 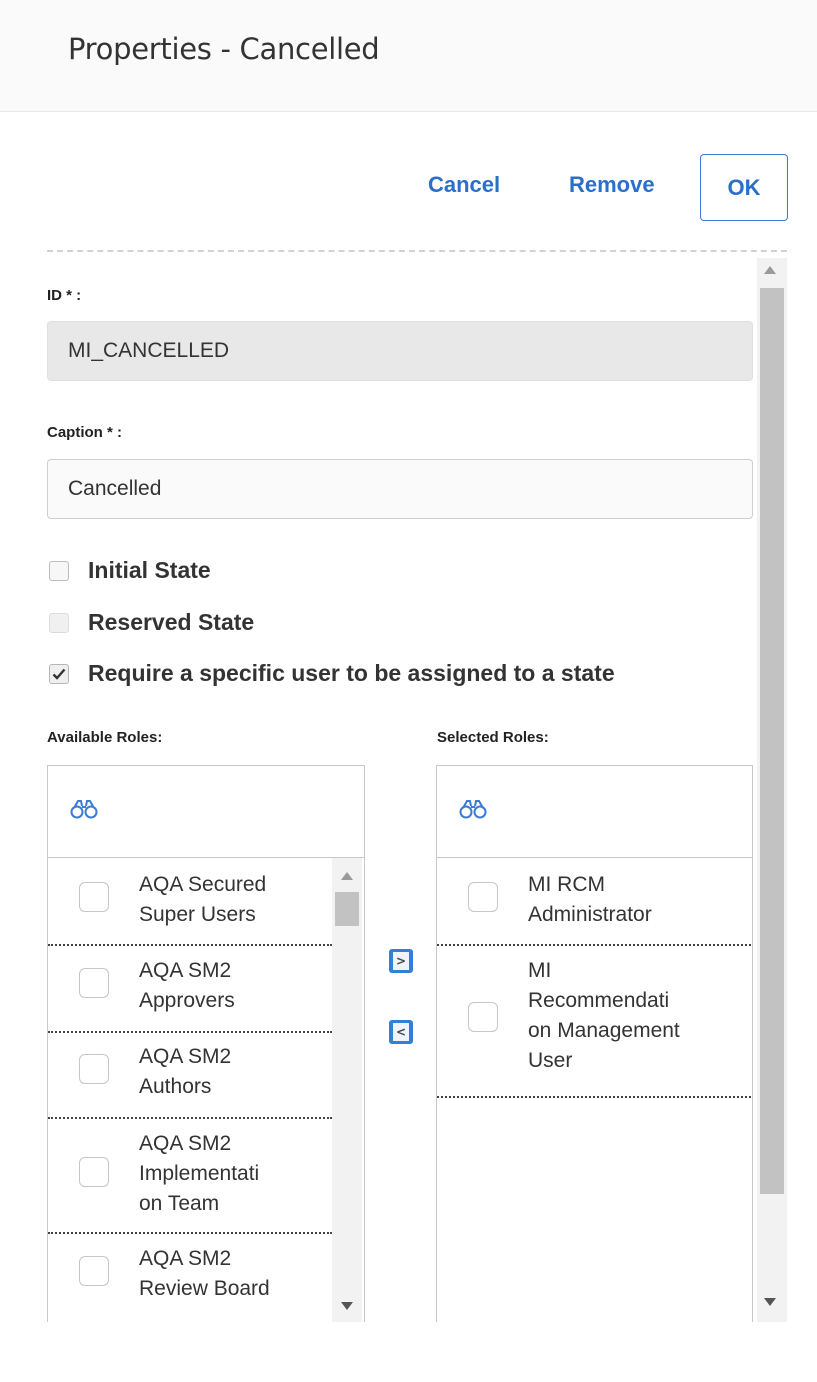 What do you see at coordinates (219, 1072) in the screenshot?
I see `role-name: AQA SM2 Authors` at bounding box center [219, 1072].